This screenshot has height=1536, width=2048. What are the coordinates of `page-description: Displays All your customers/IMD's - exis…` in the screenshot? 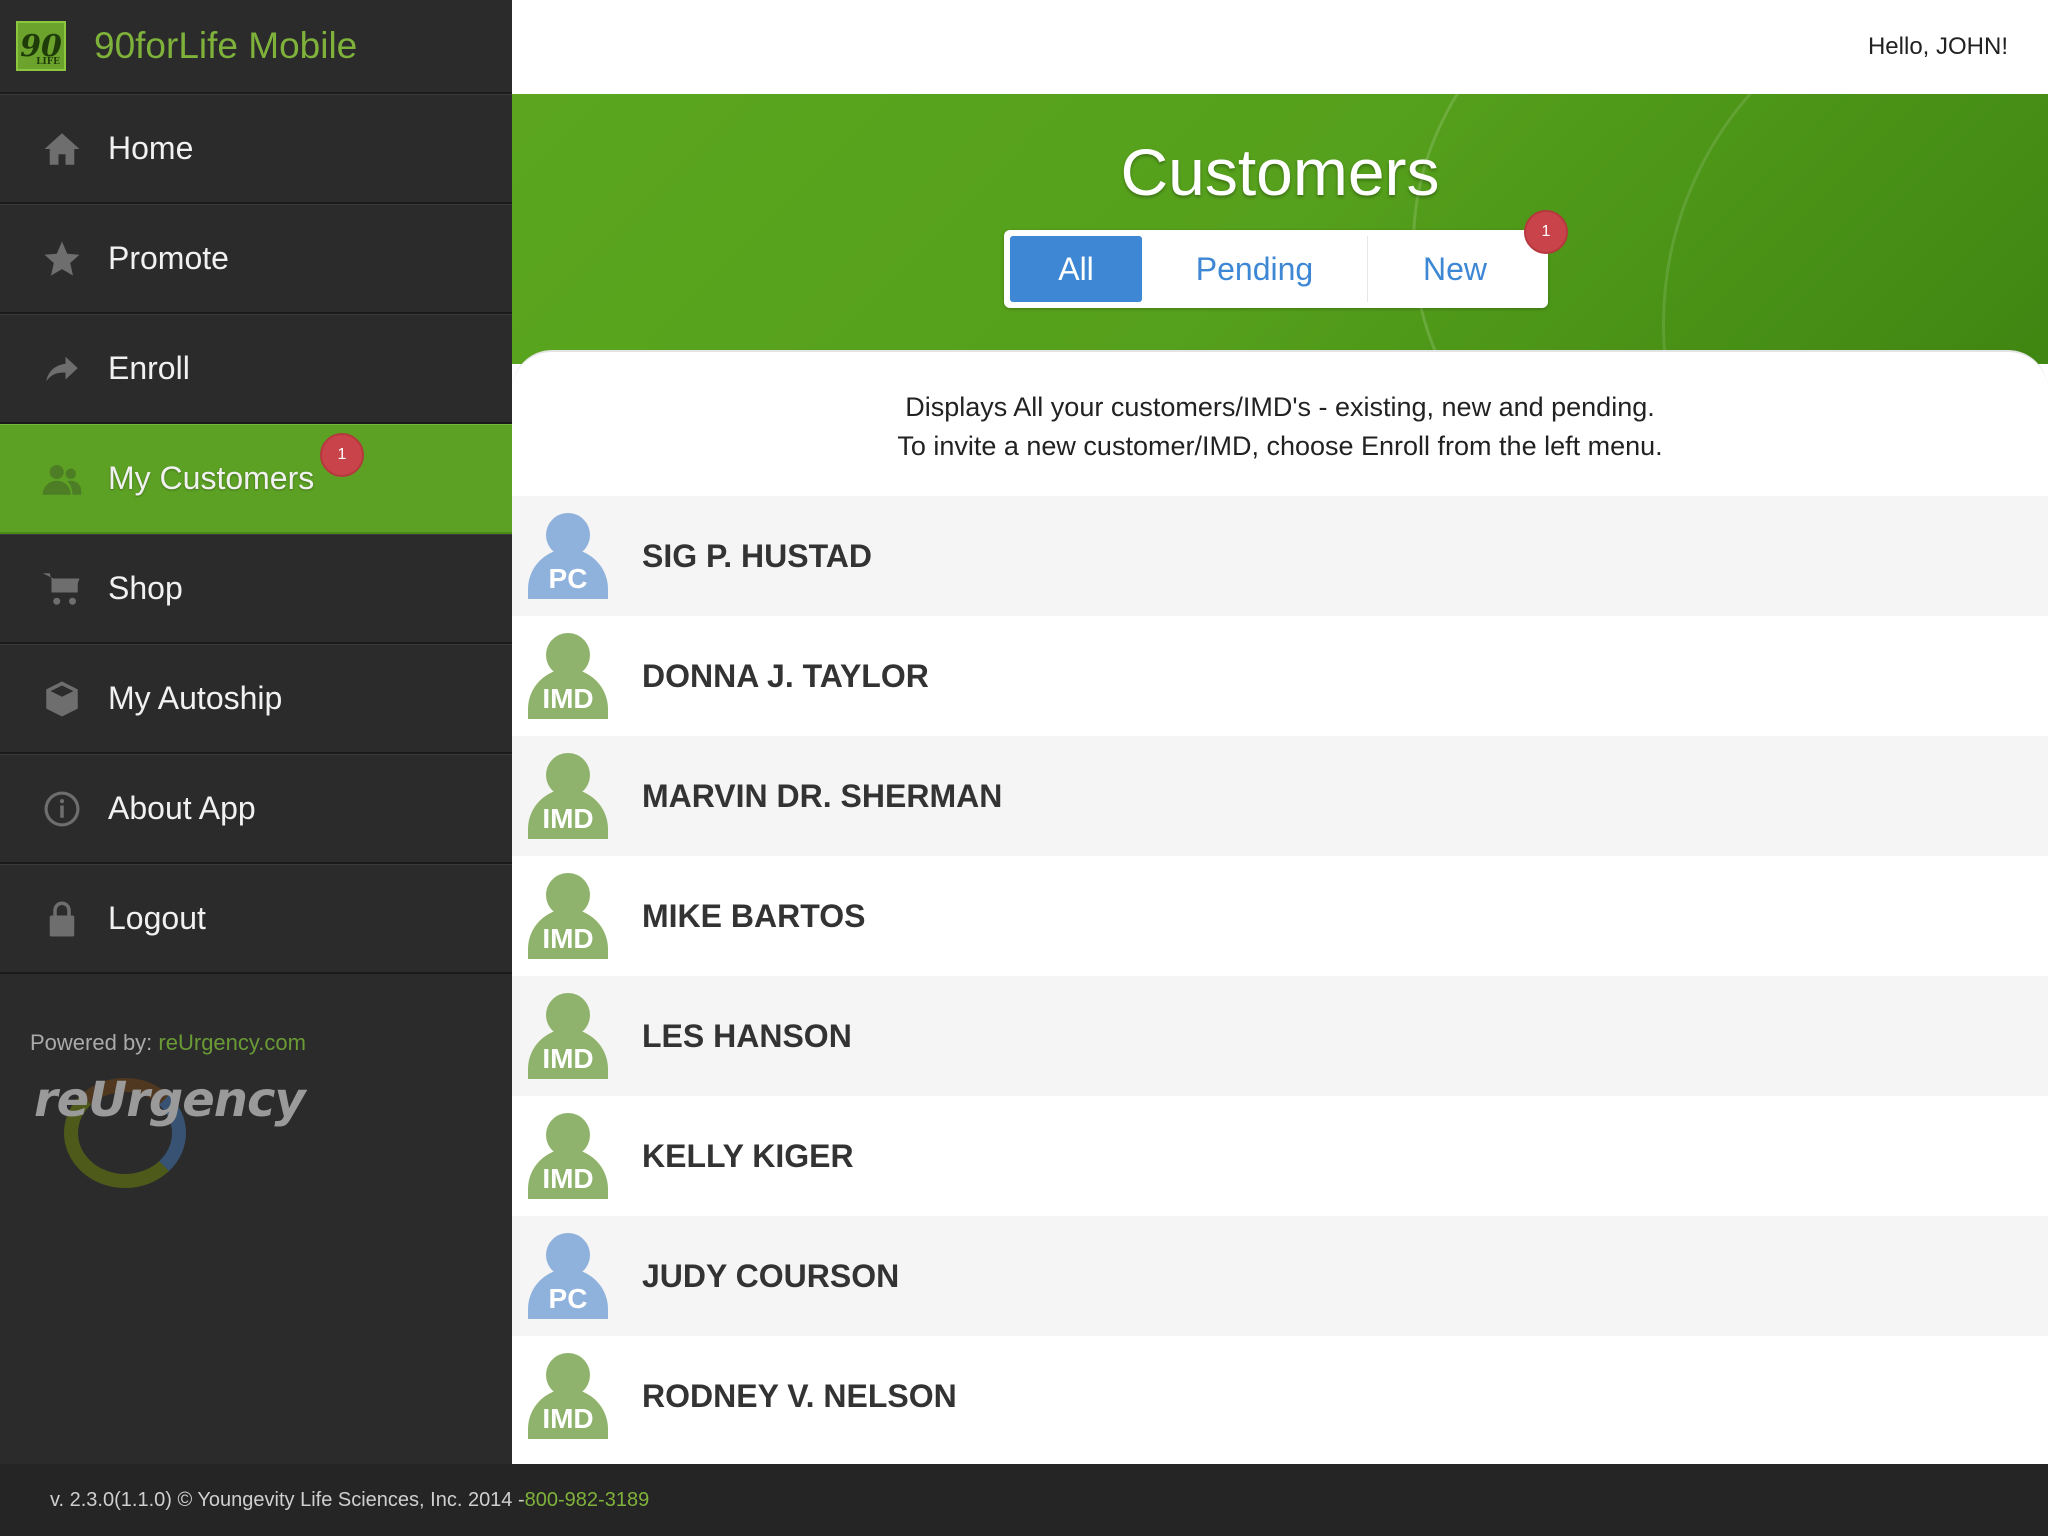 It's located at (1280, 427).